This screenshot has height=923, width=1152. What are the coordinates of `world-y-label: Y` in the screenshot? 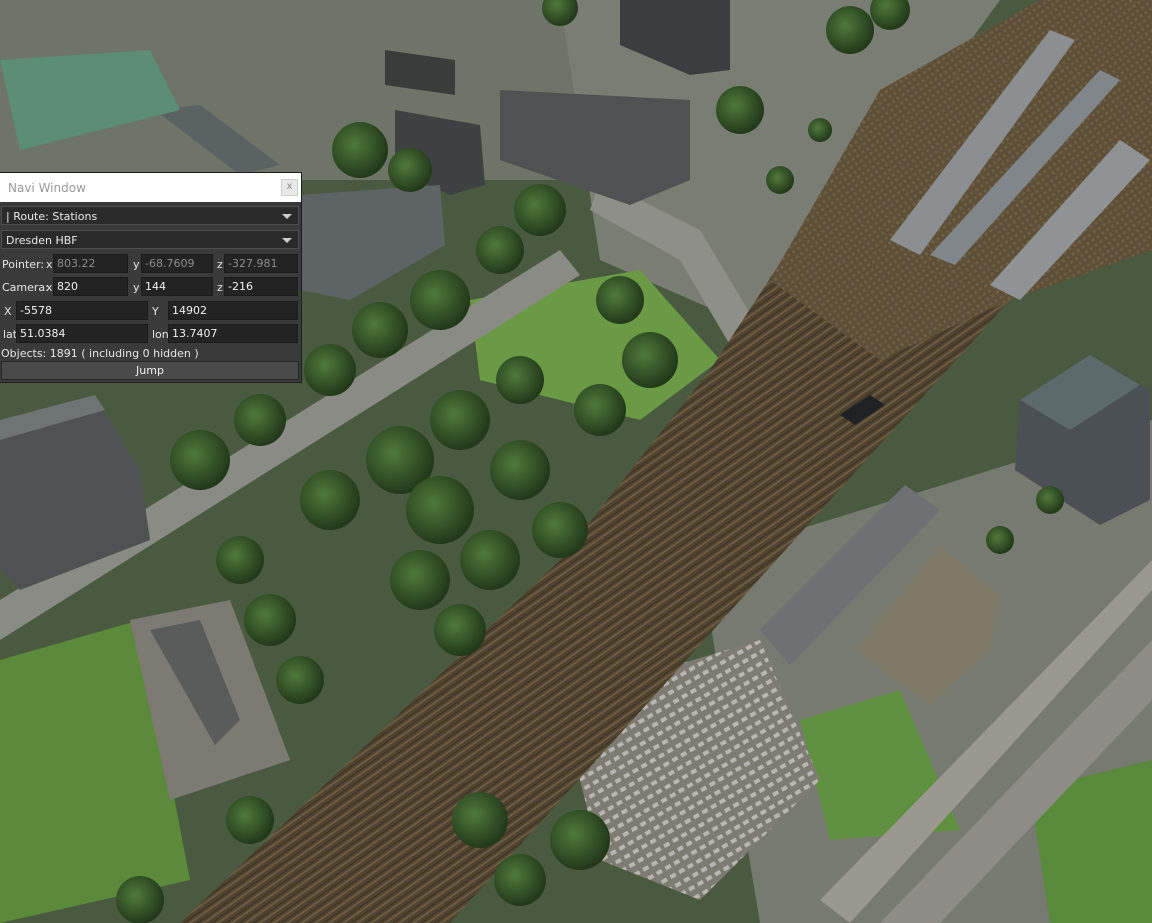 It's located at (155, 311).